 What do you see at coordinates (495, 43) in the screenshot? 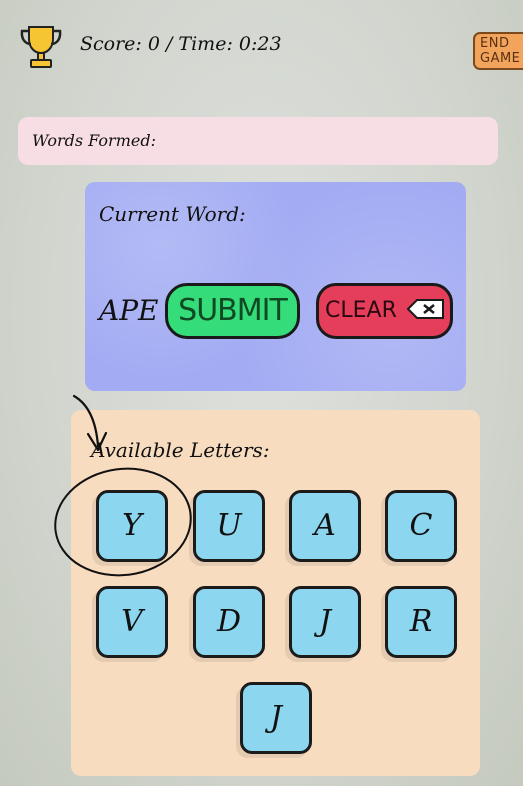
I see `end-game-label-line1: END` at bounding box center [495, 43].